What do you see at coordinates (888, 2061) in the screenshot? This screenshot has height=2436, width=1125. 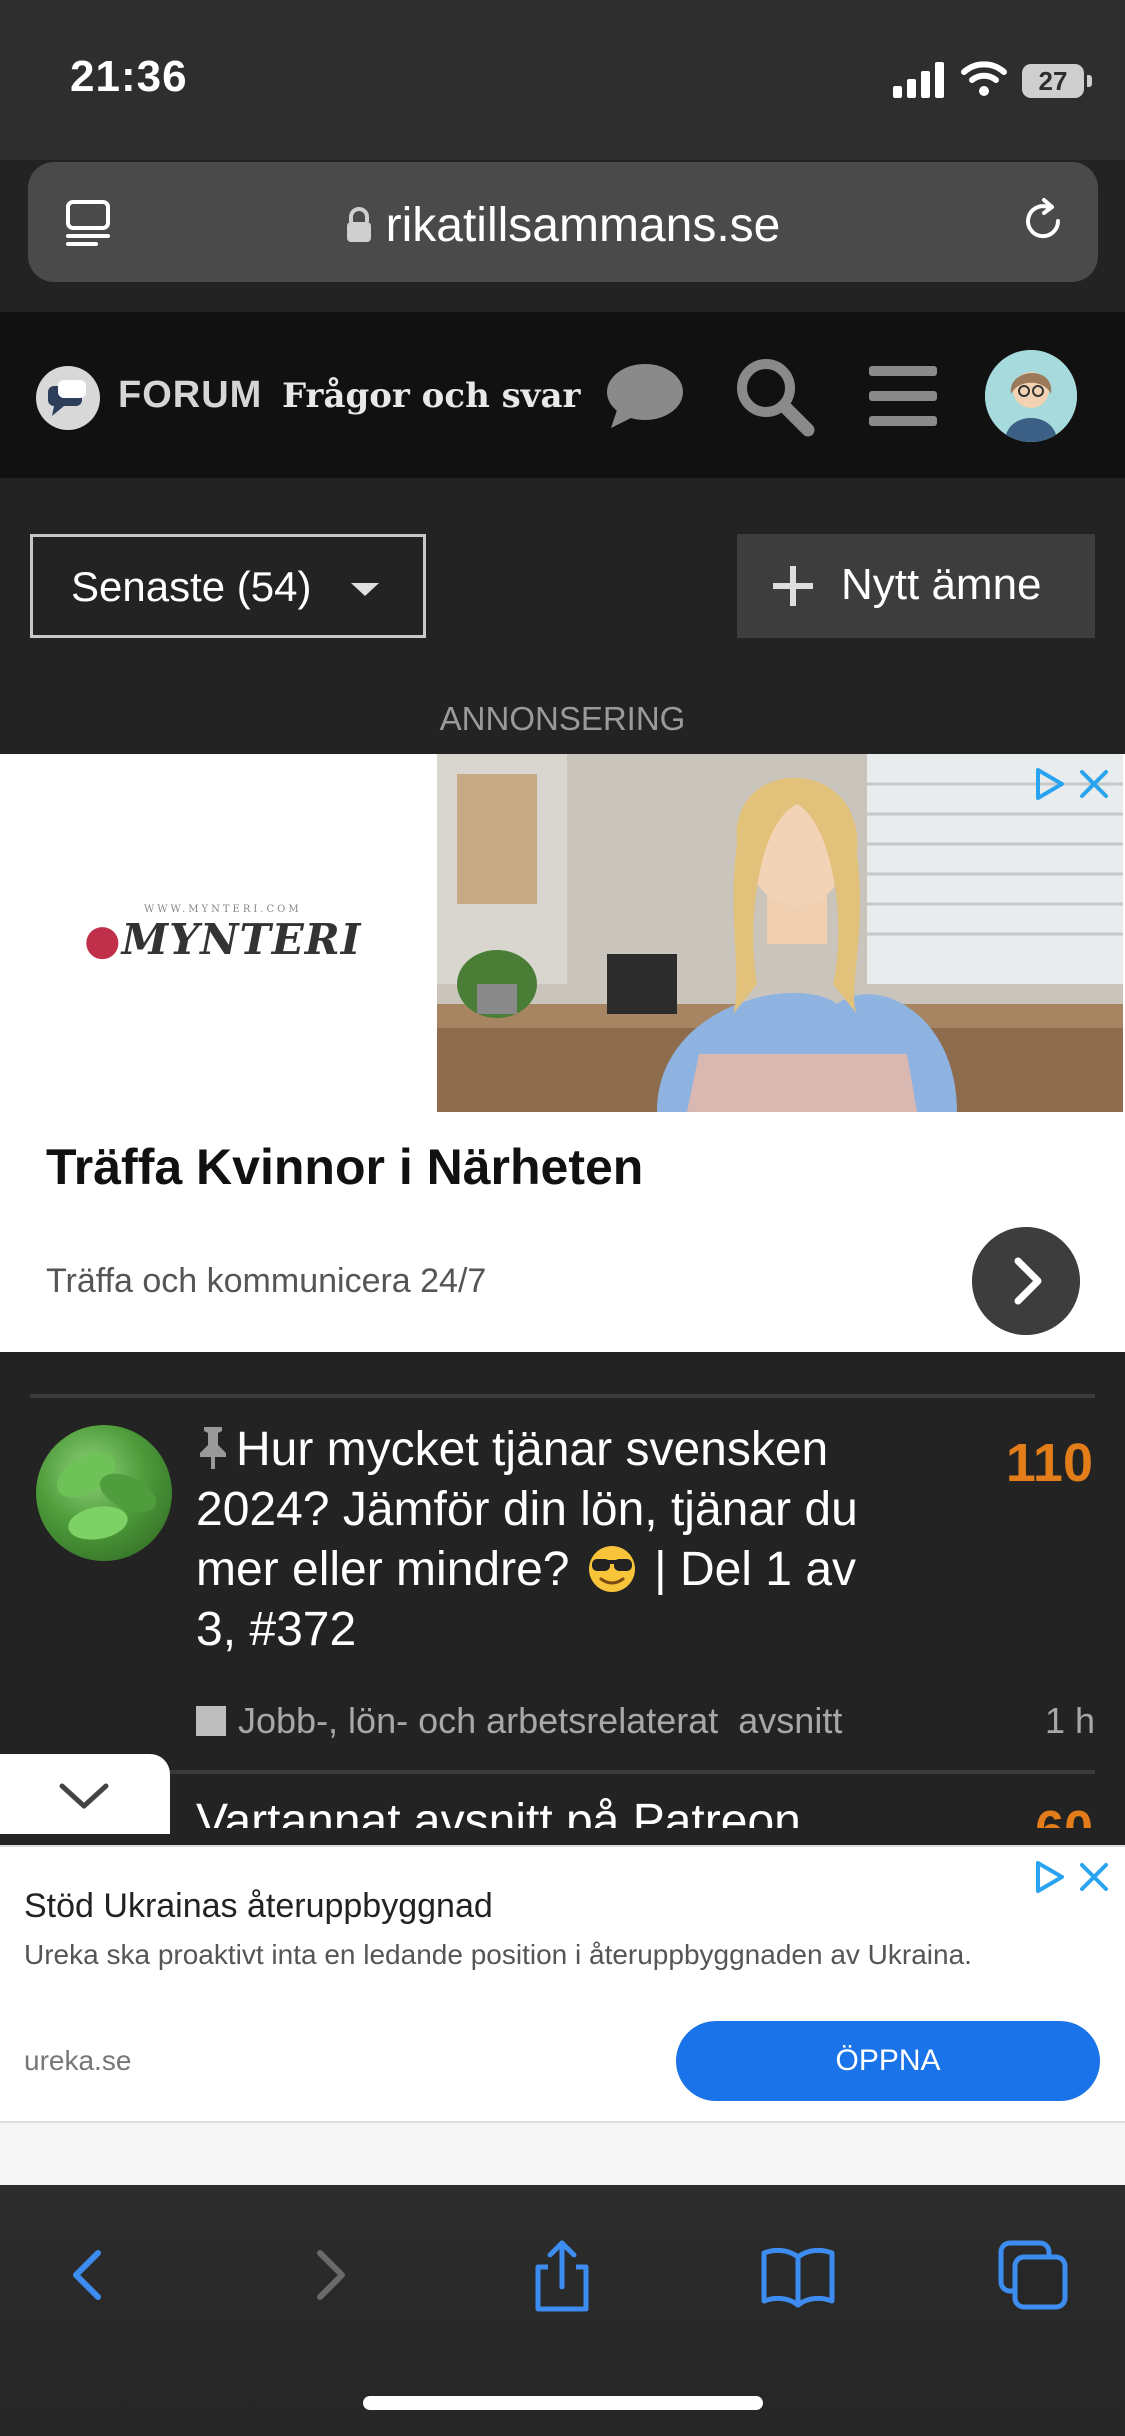 I see `ad-open-button: ÖPPNA` at bounding box center [888, 2061].